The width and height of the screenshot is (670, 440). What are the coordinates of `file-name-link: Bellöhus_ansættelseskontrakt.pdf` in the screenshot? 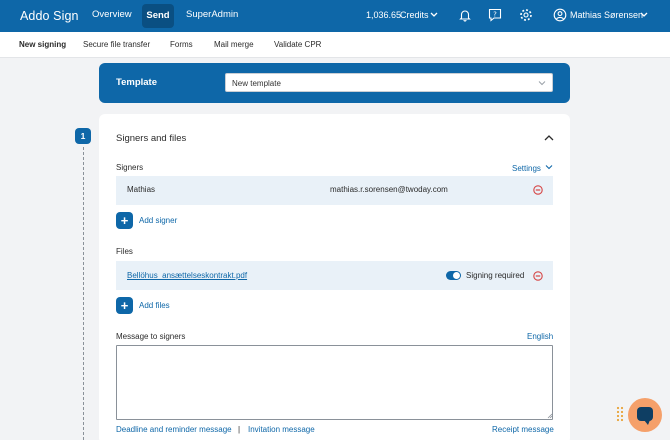 It's located at (187, 275).